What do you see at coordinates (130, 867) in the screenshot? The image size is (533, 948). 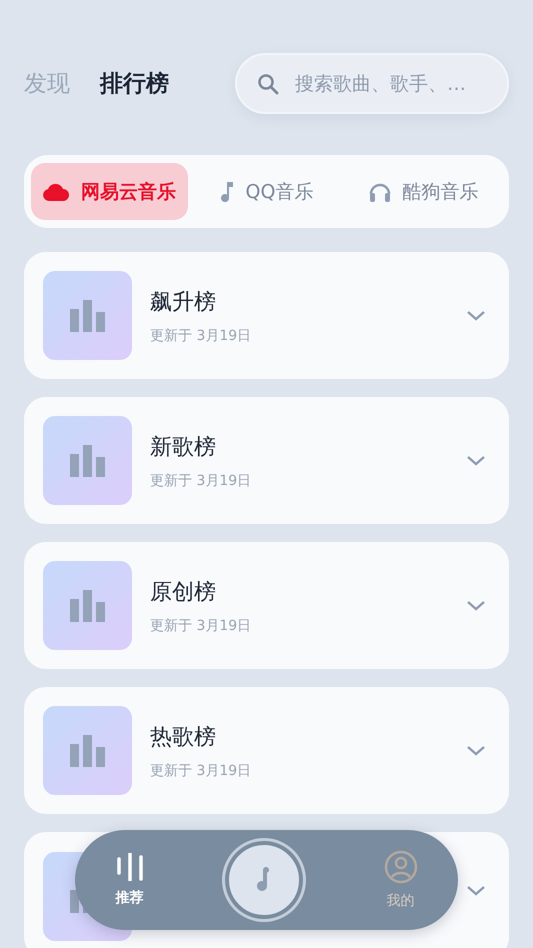 I see `bars-icon` at bounding box center [130, 867].